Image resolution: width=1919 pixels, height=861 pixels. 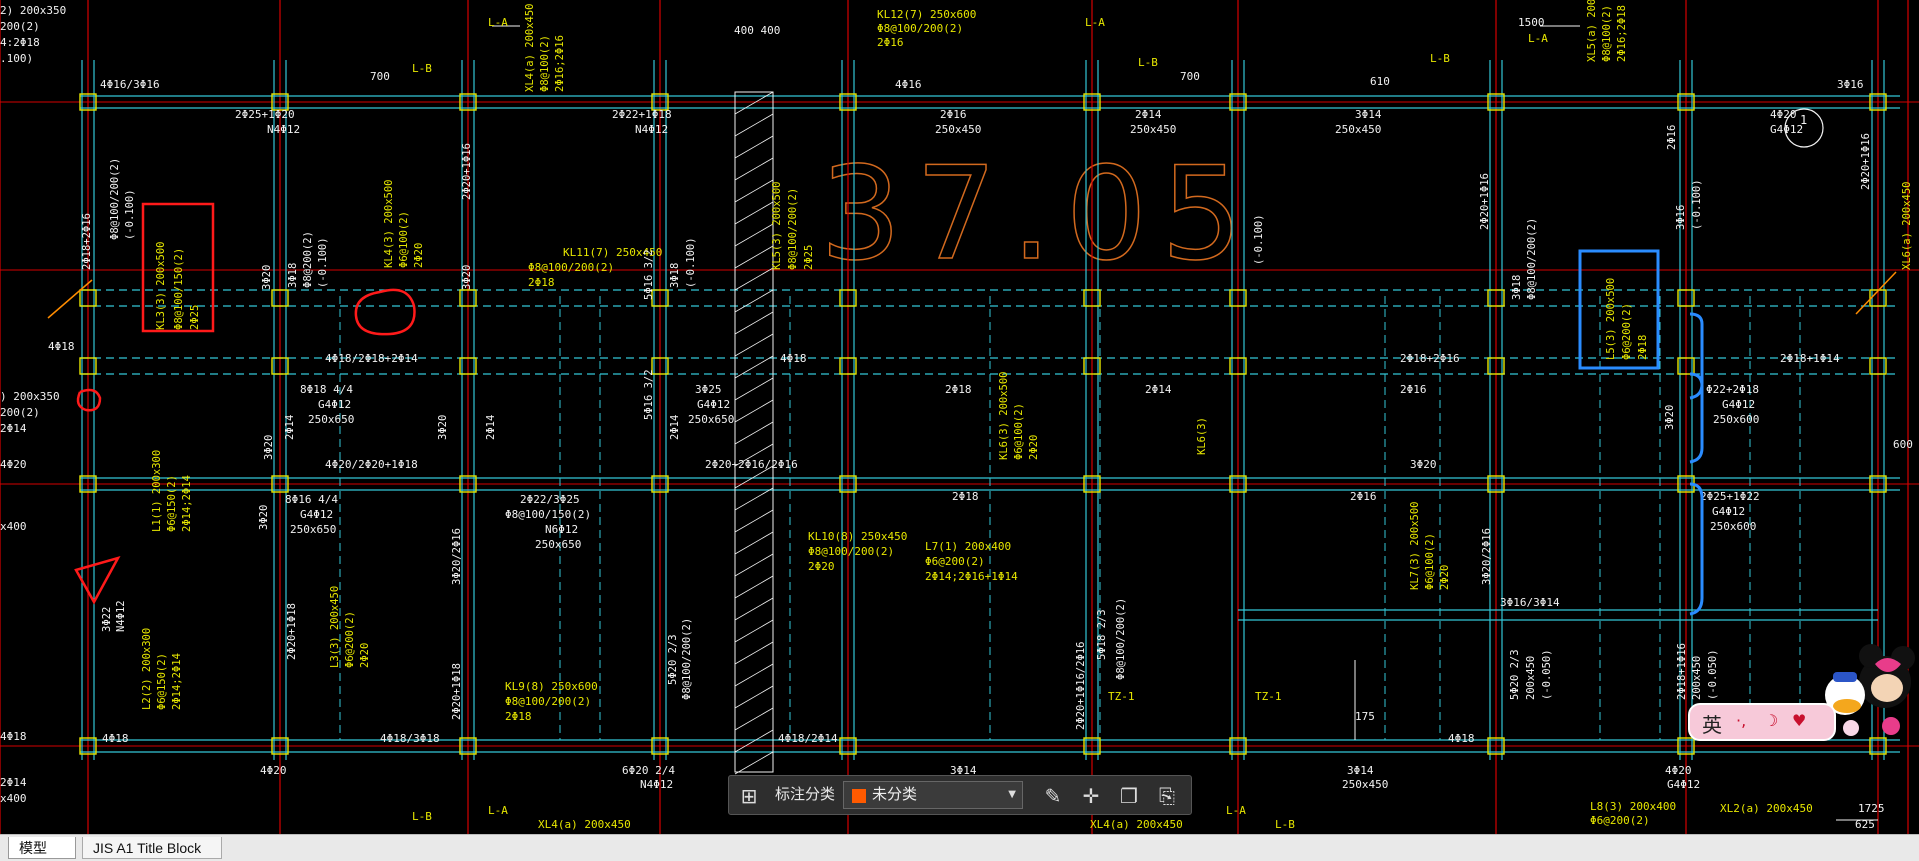 What do you see at coordinates (691, 262) in the screenshot?
I see `vertical-label-v45: (-0.100)` at bounding box center [691, 262].